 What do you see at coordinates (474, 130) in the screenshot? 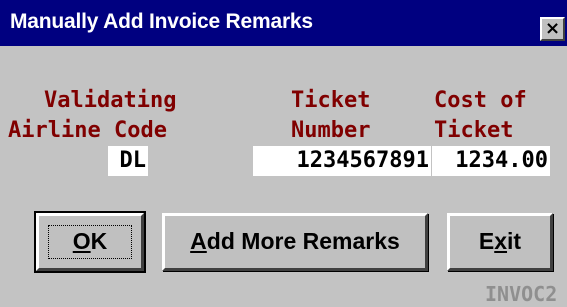
I see `cost-header-line2: Ticket` at bounding box center [474, 130].